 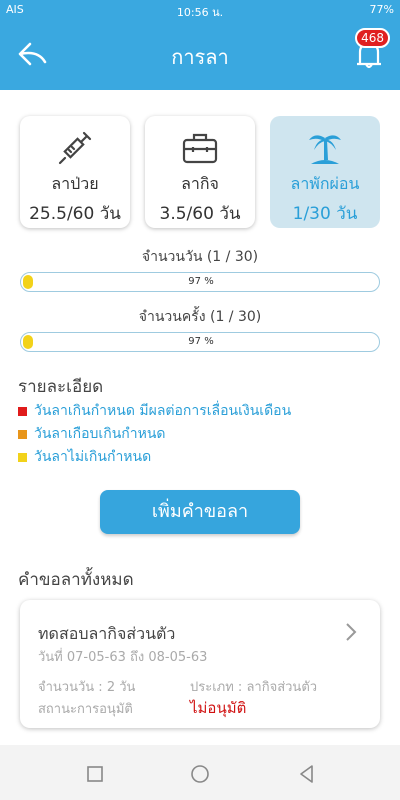 I want to click on request-status-value: ไม่อนุมัติ, so click(x=218, y=708).